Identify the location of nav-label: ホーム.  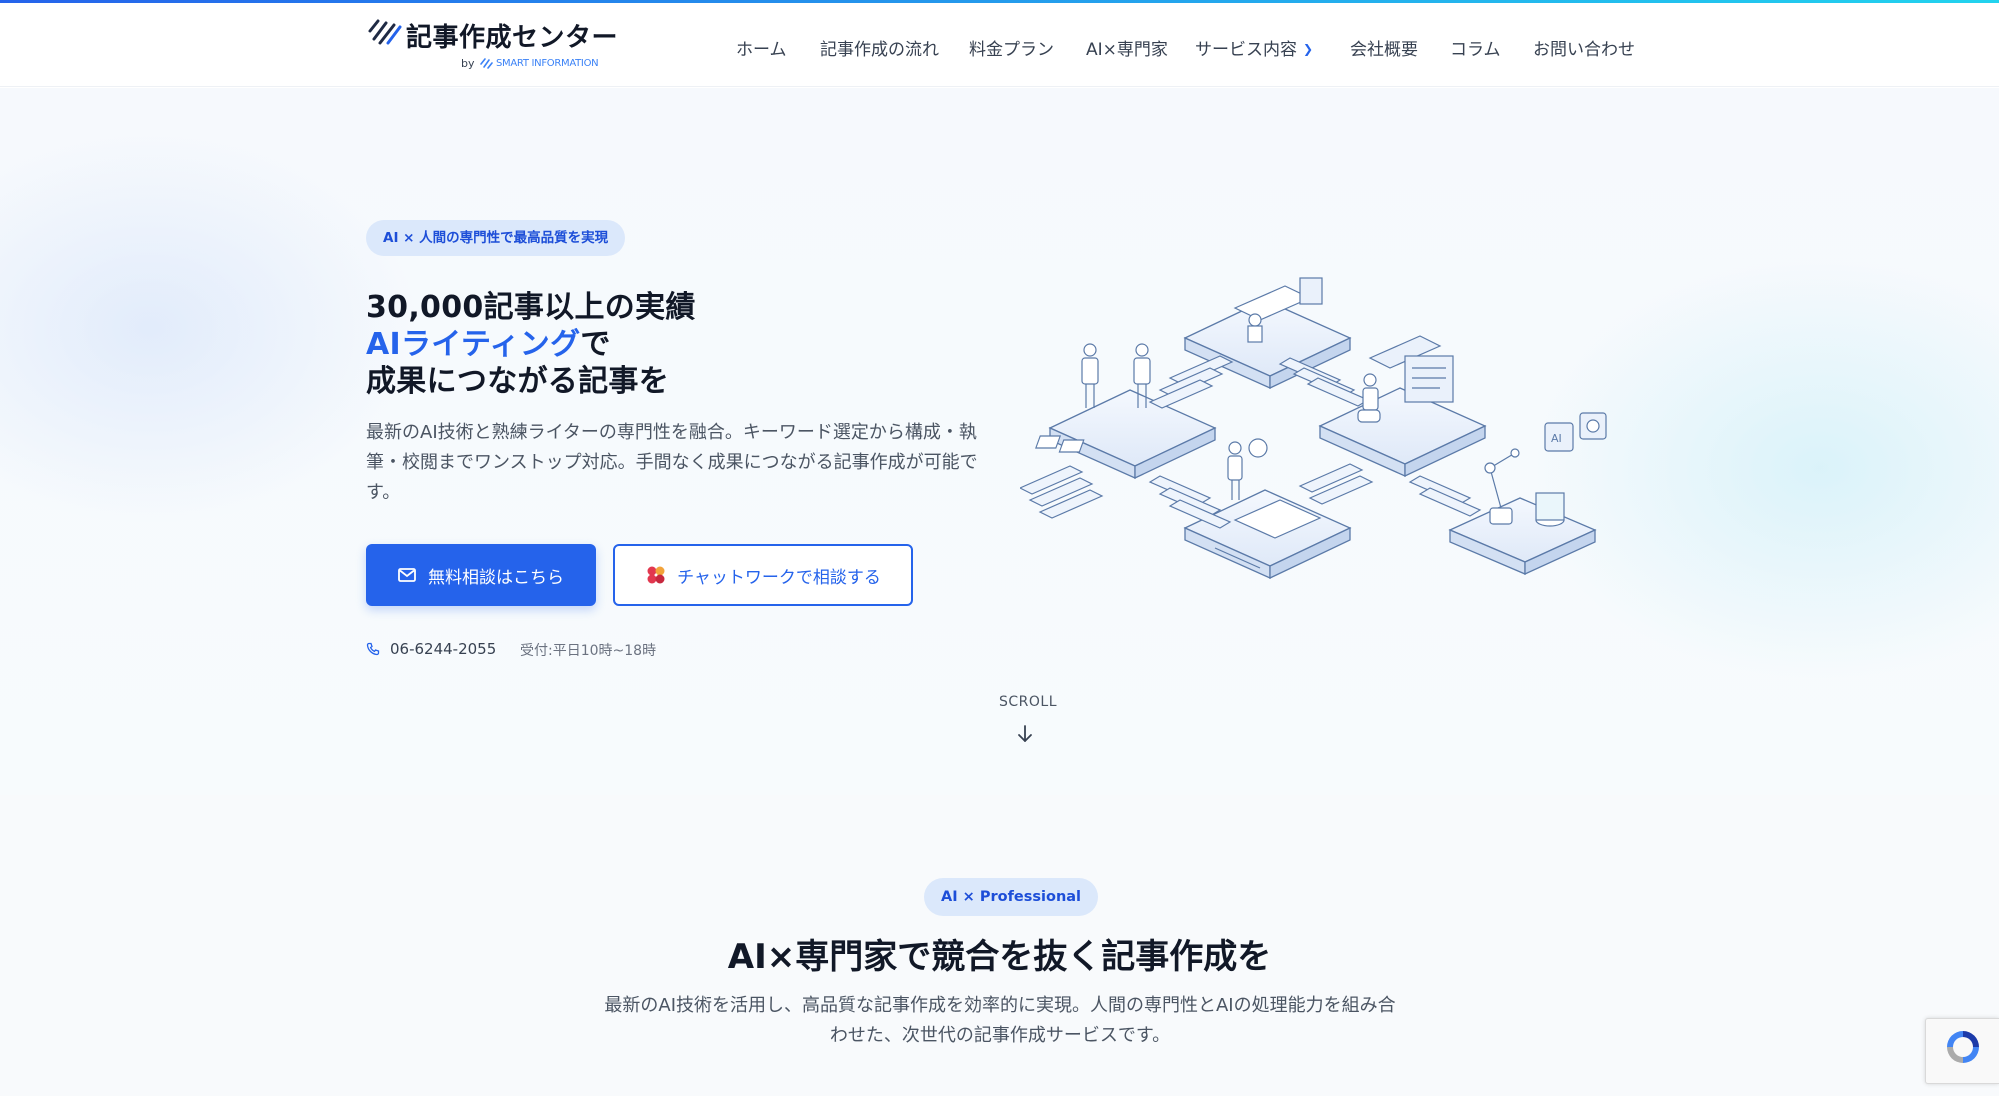
(761, 50).